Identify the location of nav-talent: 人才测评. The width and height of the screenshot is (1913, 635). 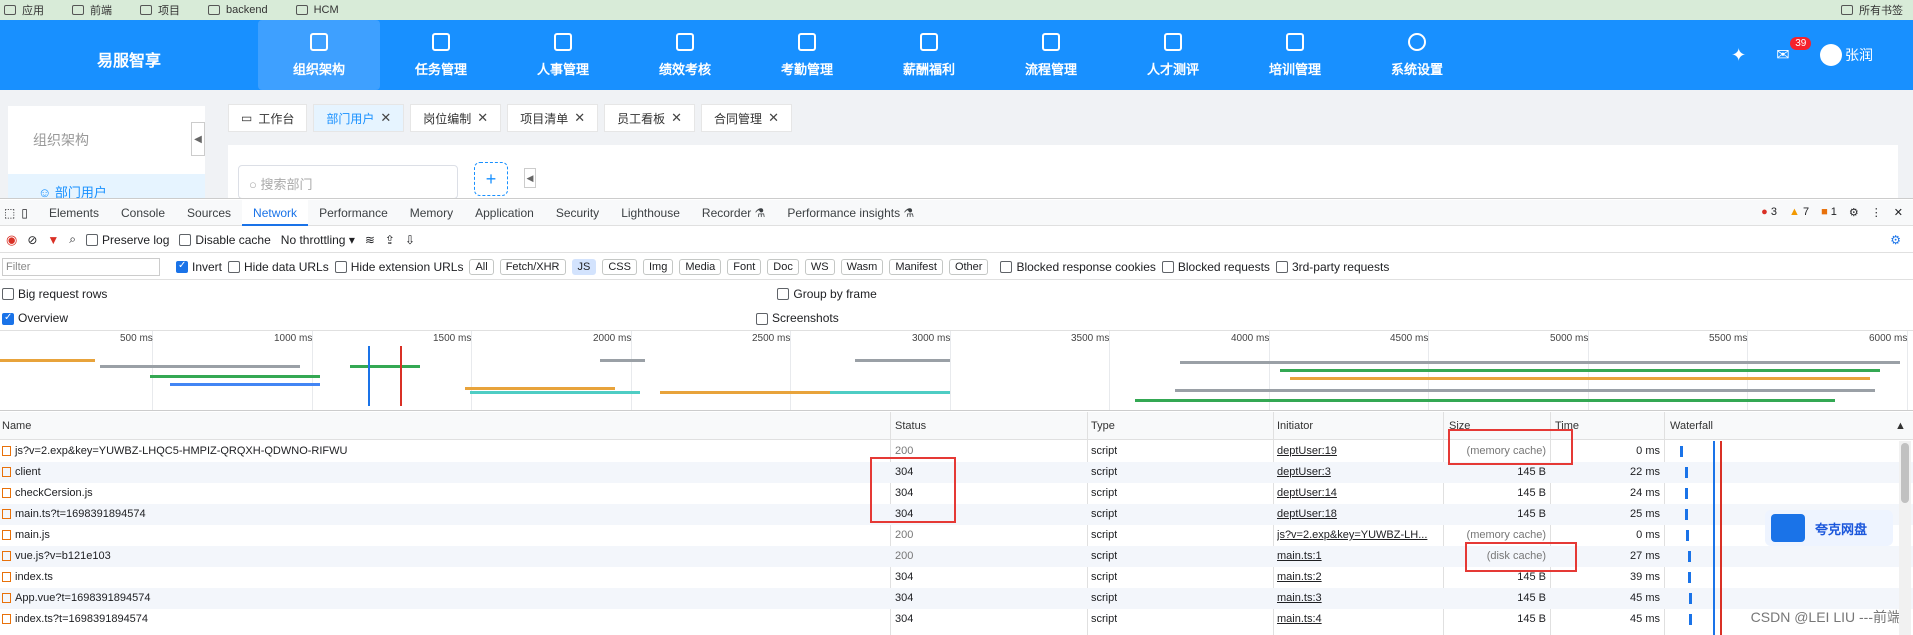
(1173, 55).